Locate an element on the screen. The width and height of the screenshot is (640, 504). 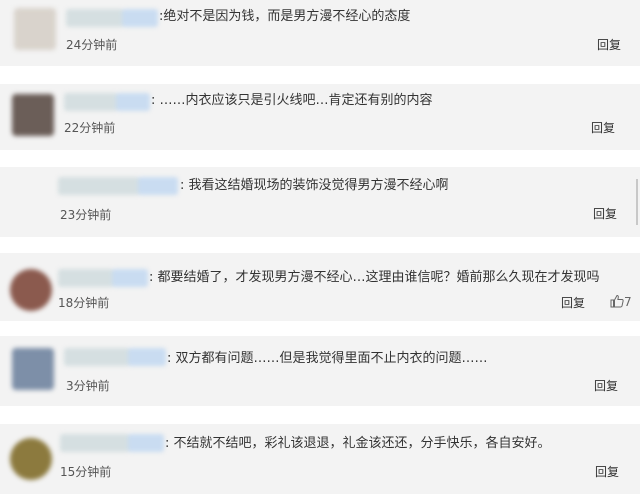
comment-card: :绝对不是因为钱，而是男方漫不经心的态度 24分钟前 回复 is located at coordinates (320, 33).